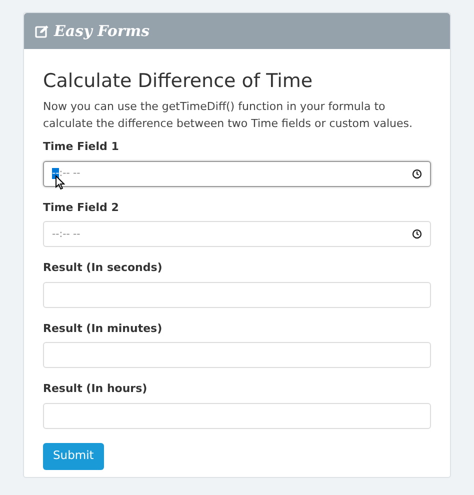 The width and height of the screenshot is (474, 495). Describe the element at coordinates (103, 268) in the screenshot. I see `field-label: Result (In seconds)` at that location.